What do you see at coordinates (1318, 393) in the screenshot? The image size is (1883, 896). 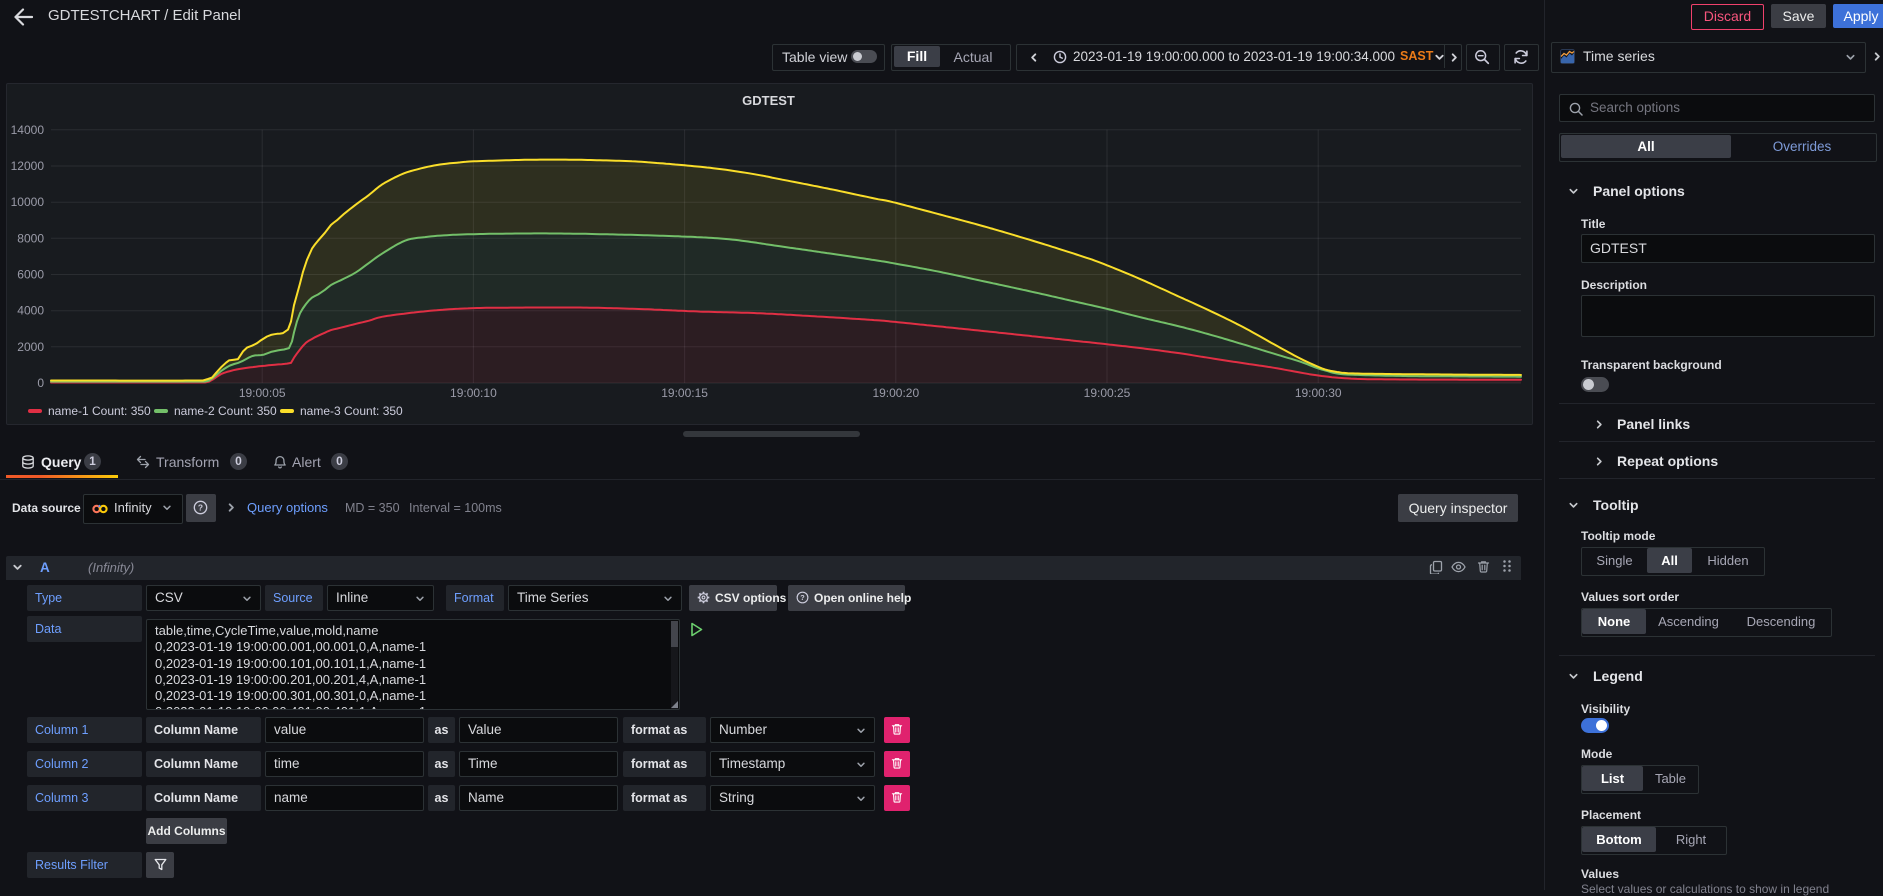 I see `svg-text: 19:00:30` at bounding box center [1318, 393].